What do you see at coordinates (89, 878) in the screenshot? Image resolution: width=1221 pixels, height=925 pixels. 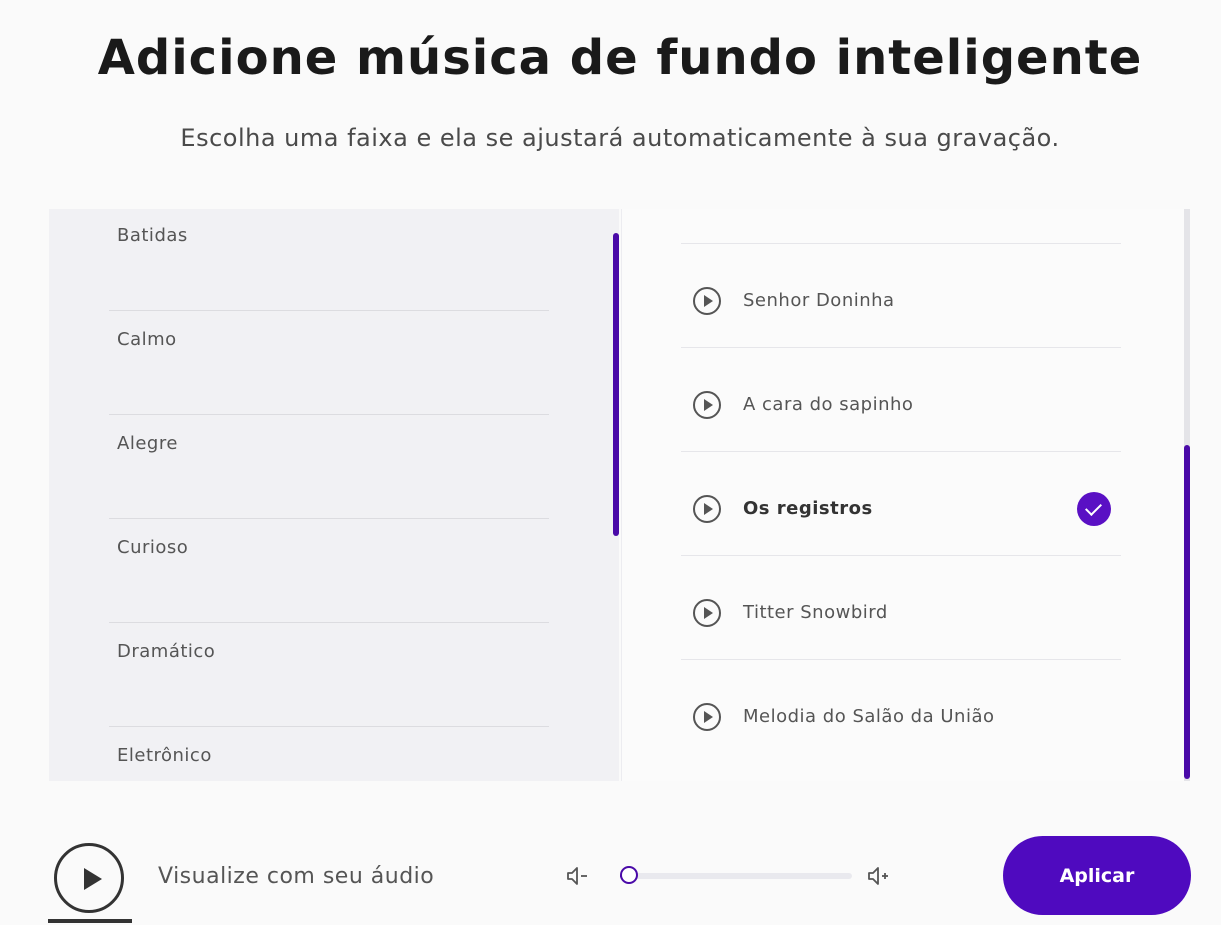 I see `preview-play-button` at bounding box center [89, 878].